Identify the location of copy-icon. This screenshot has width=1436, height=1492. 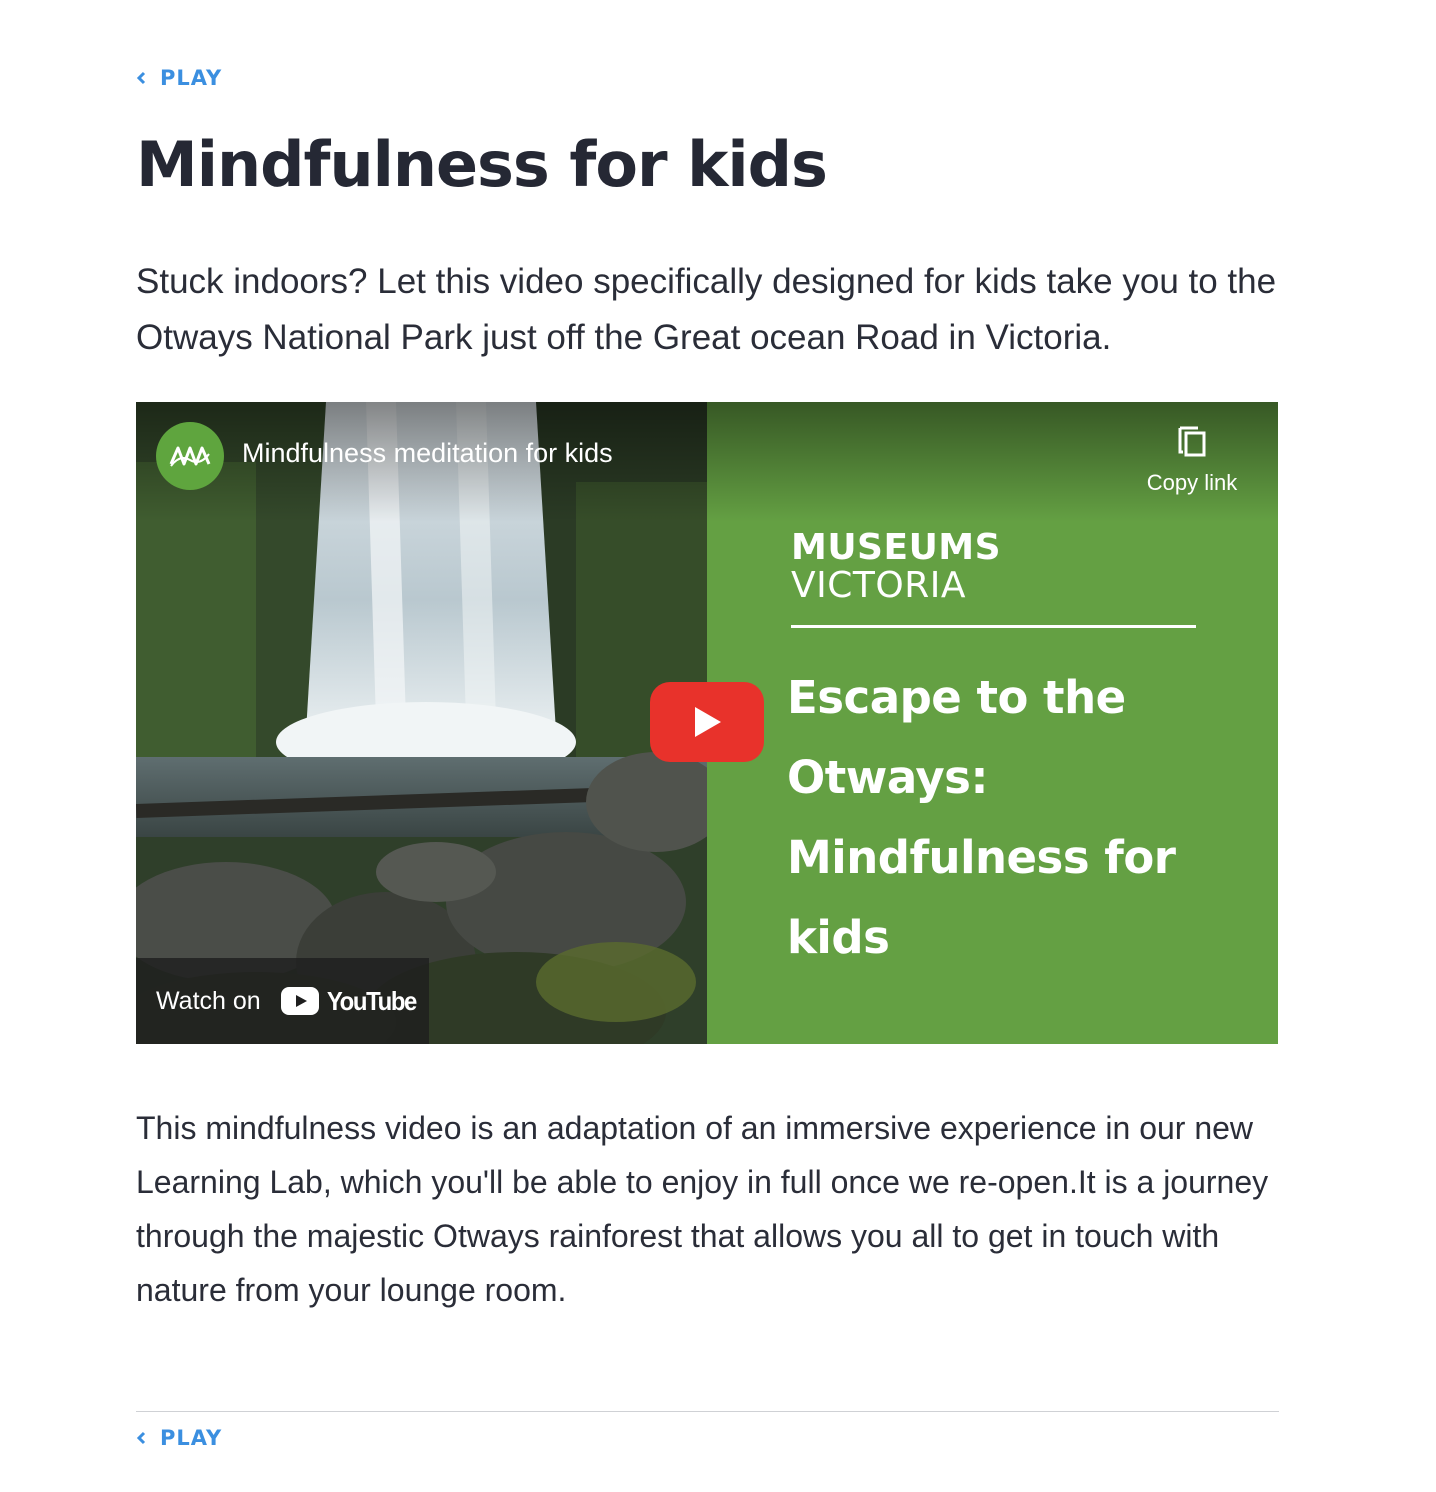
(1192, 441).